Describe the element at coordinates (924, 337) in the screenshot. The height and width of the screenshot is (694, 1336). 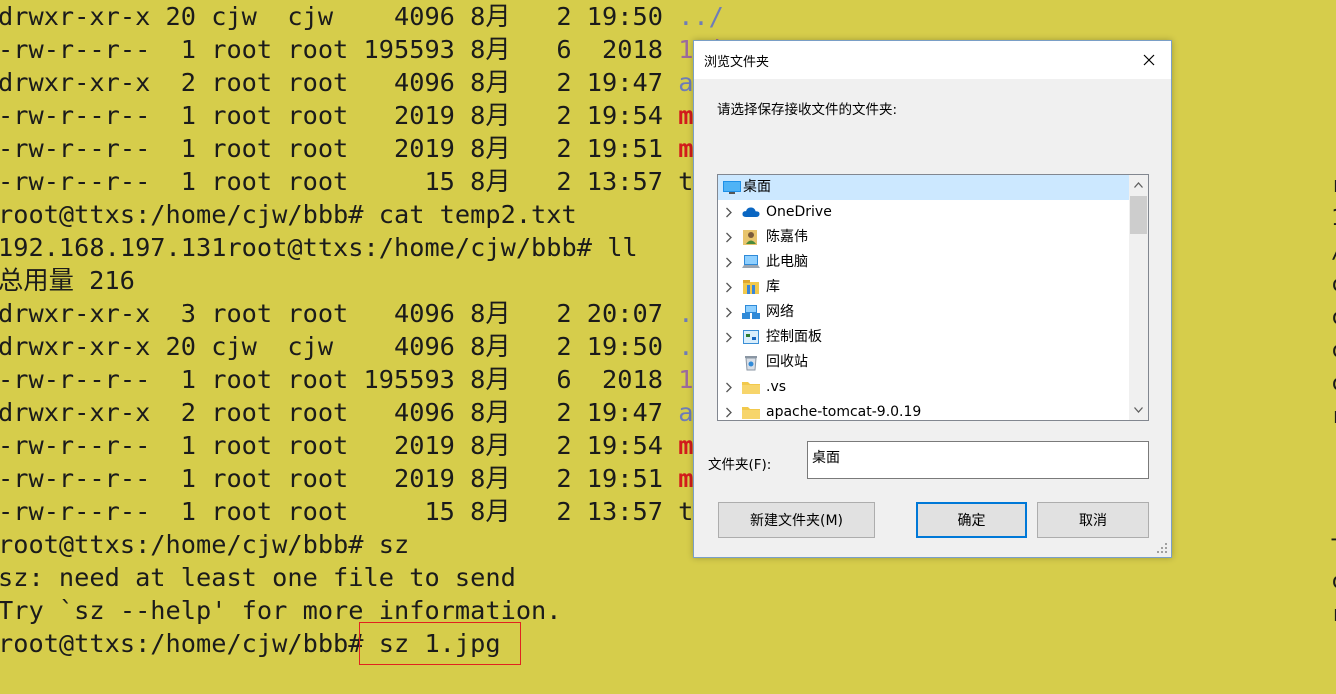
I see `tree-item: 控制面板` at that location.